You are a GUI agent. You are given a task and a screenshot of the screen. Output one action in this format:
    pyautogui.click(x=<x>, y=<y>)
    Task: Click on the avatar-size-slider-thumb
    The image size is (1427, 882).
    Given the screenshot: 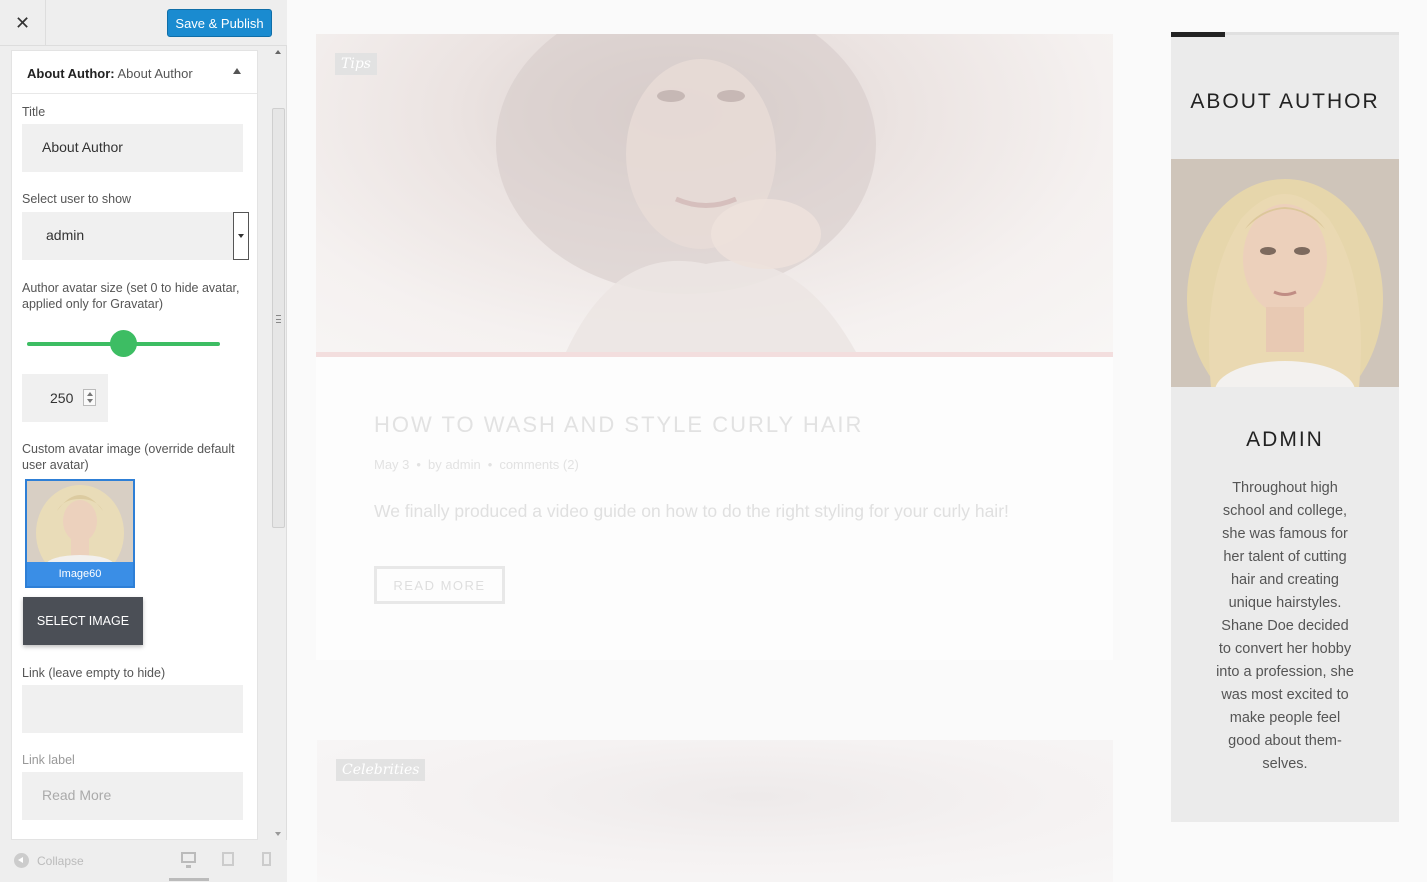 What is the action you would take?
    pyautogui.click(x=123, y=343)
    